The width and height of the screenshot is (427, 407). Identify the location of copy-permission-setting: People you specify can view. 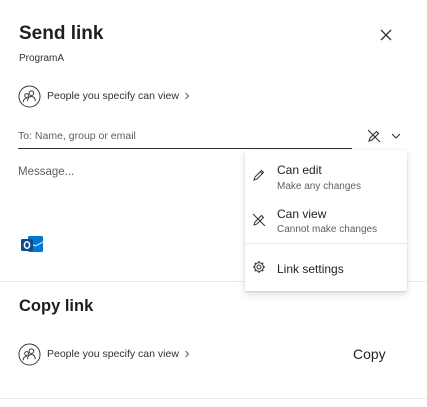
(104, 354).